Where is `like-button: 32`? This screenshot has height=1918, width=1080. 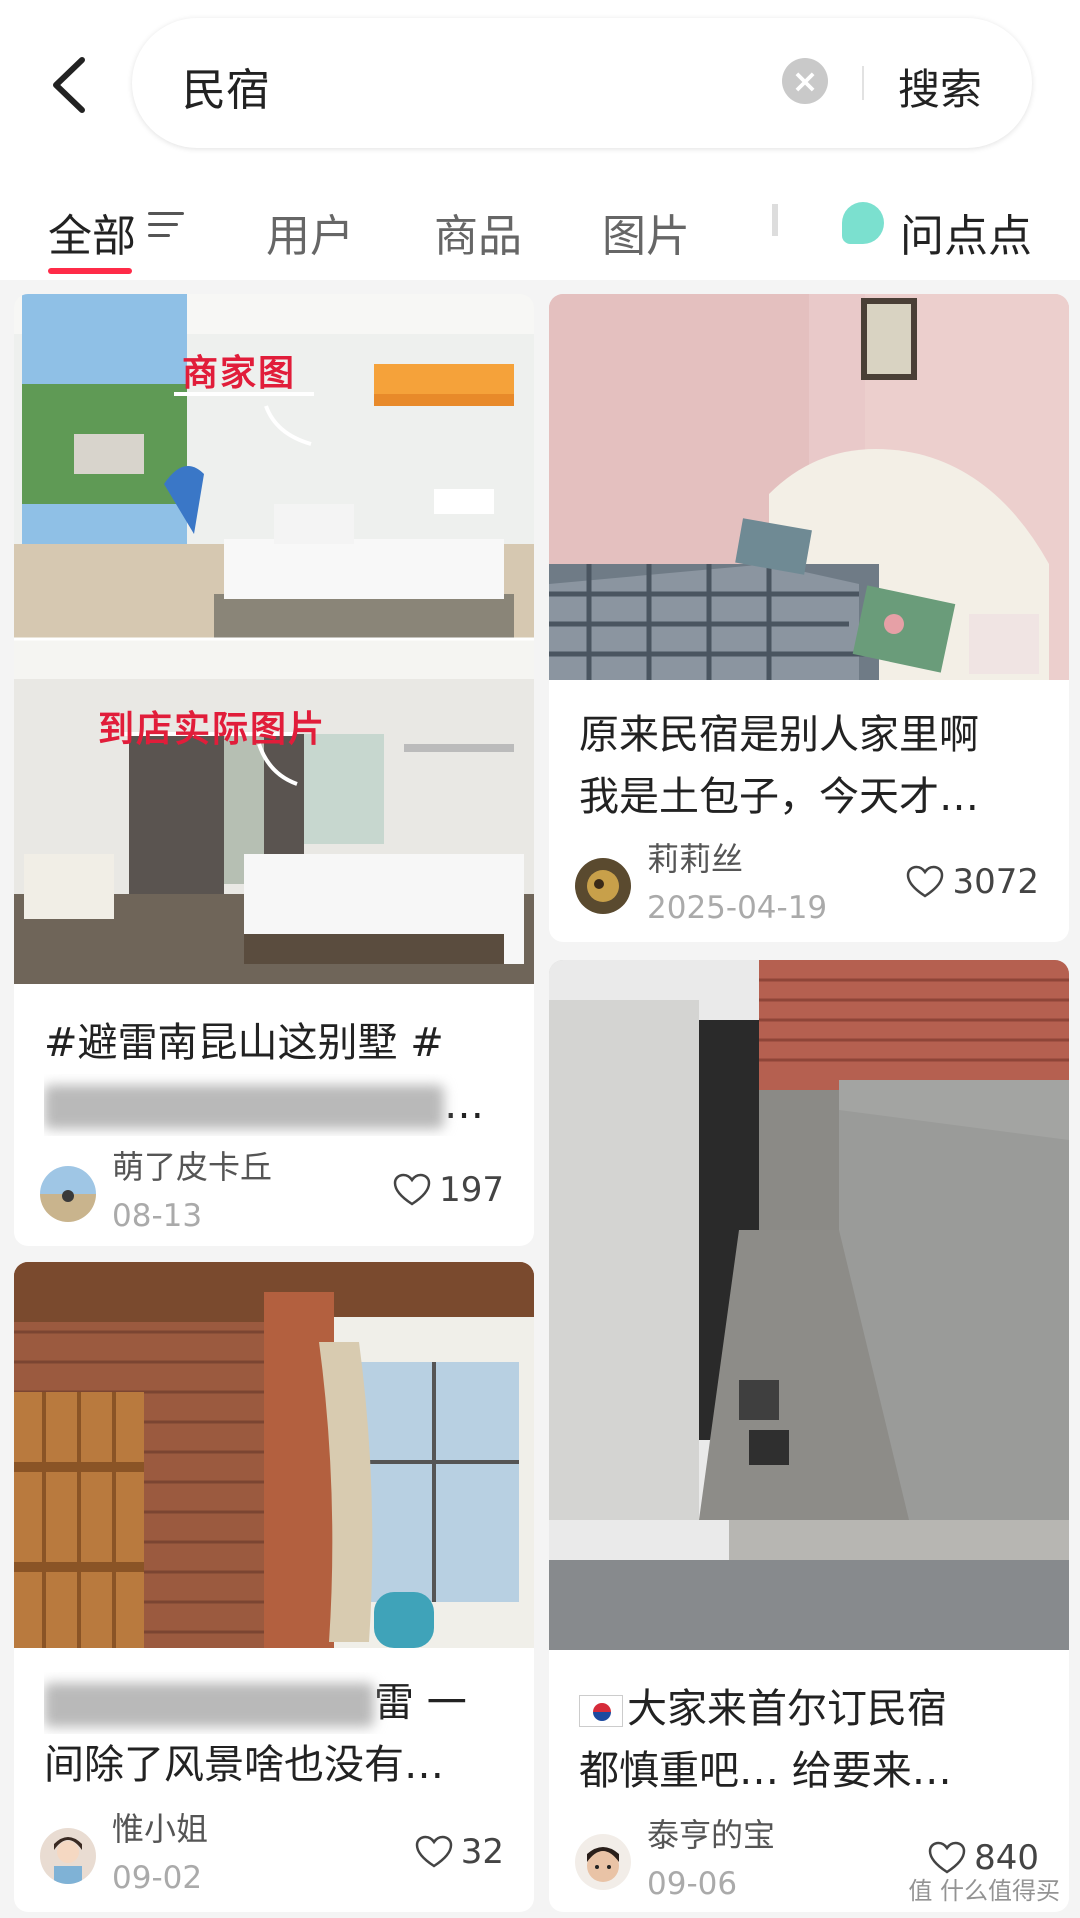 like-button: 32 is located at coordinates (459, 1852).